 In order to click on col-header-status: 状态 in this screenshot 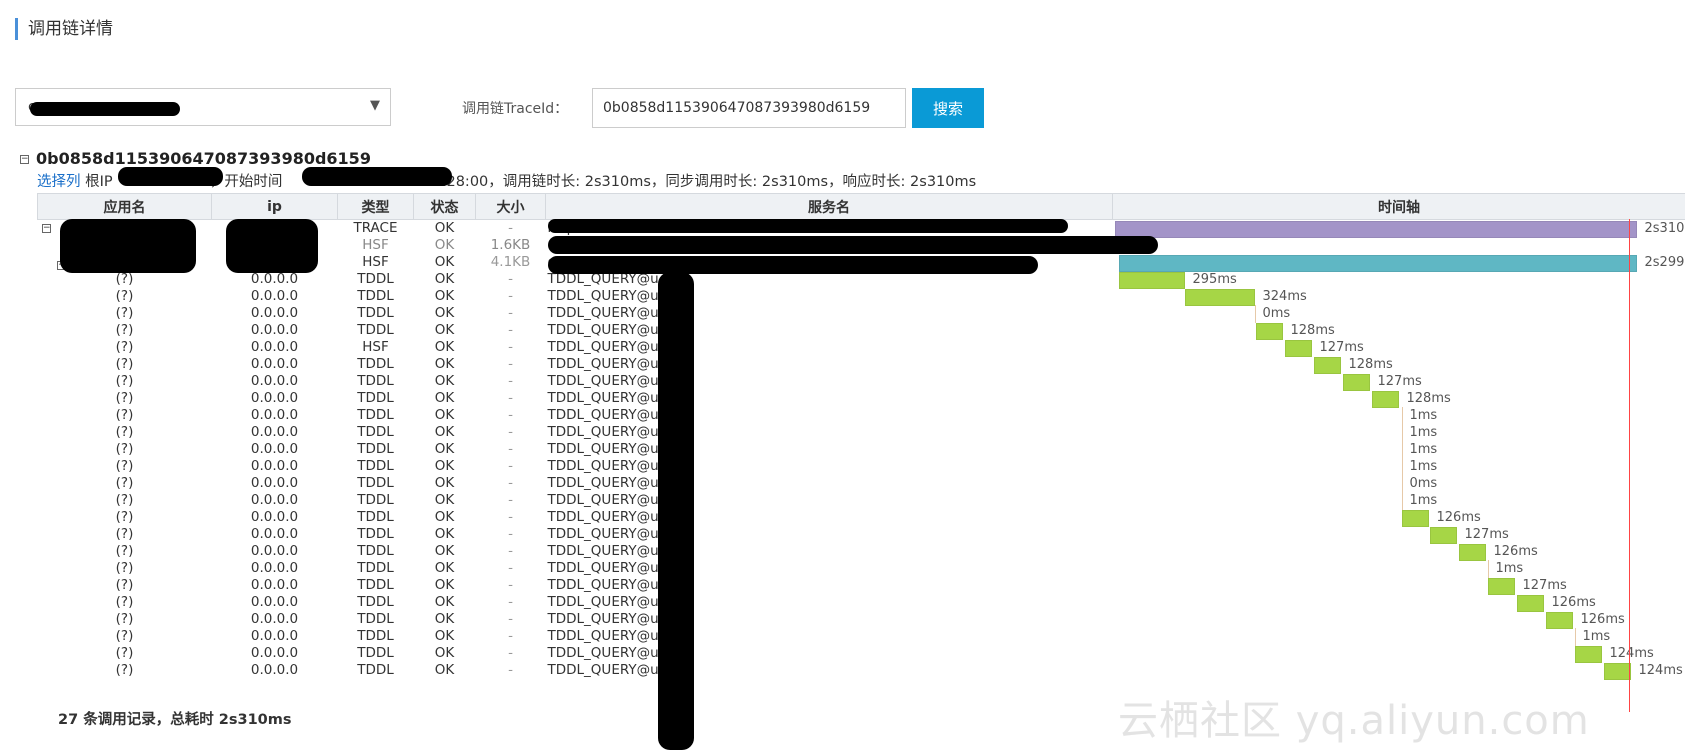, I will do `click(444, 206)`.